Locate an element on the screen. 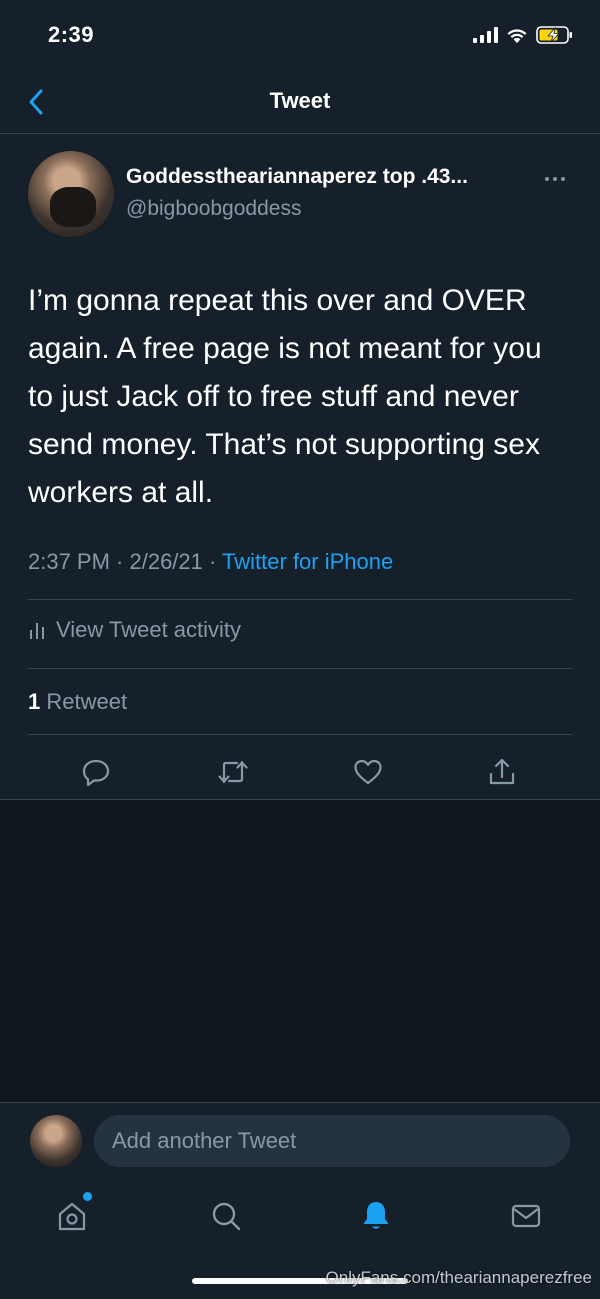 This screenshot has height=1299, width=600. tab-bar is located at coordinates (300, 1220).